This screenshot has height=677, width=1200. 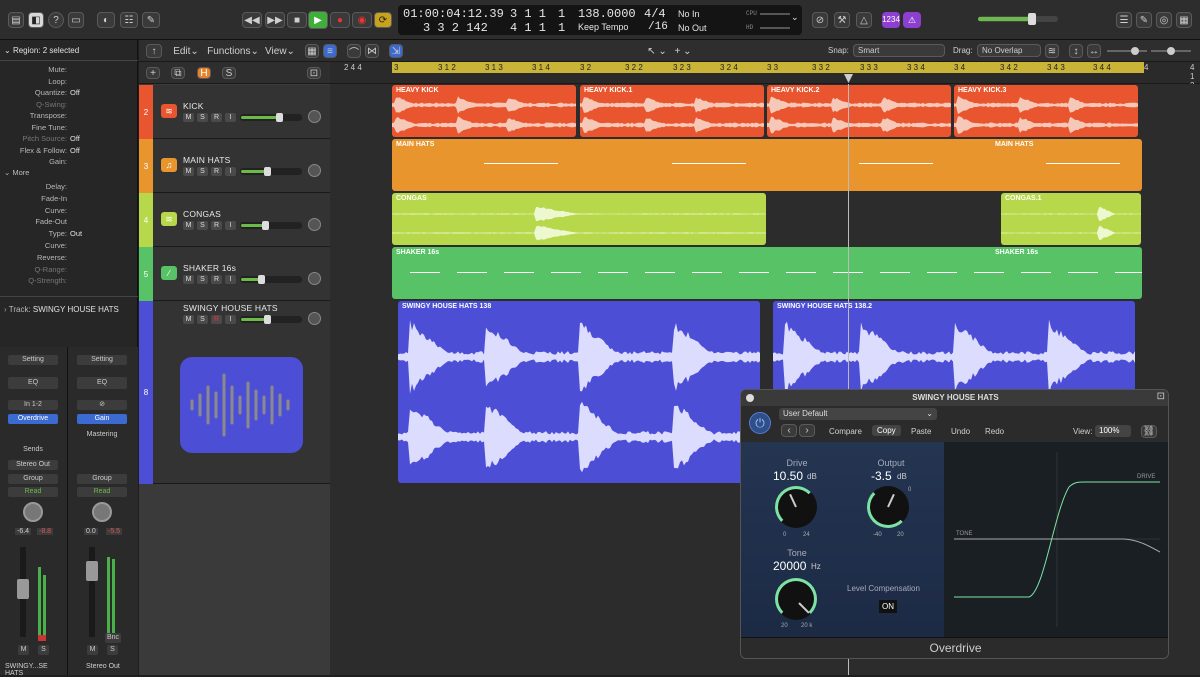 I want to click on inspector-row: Q-Swing:, so click(x=69, y=104).